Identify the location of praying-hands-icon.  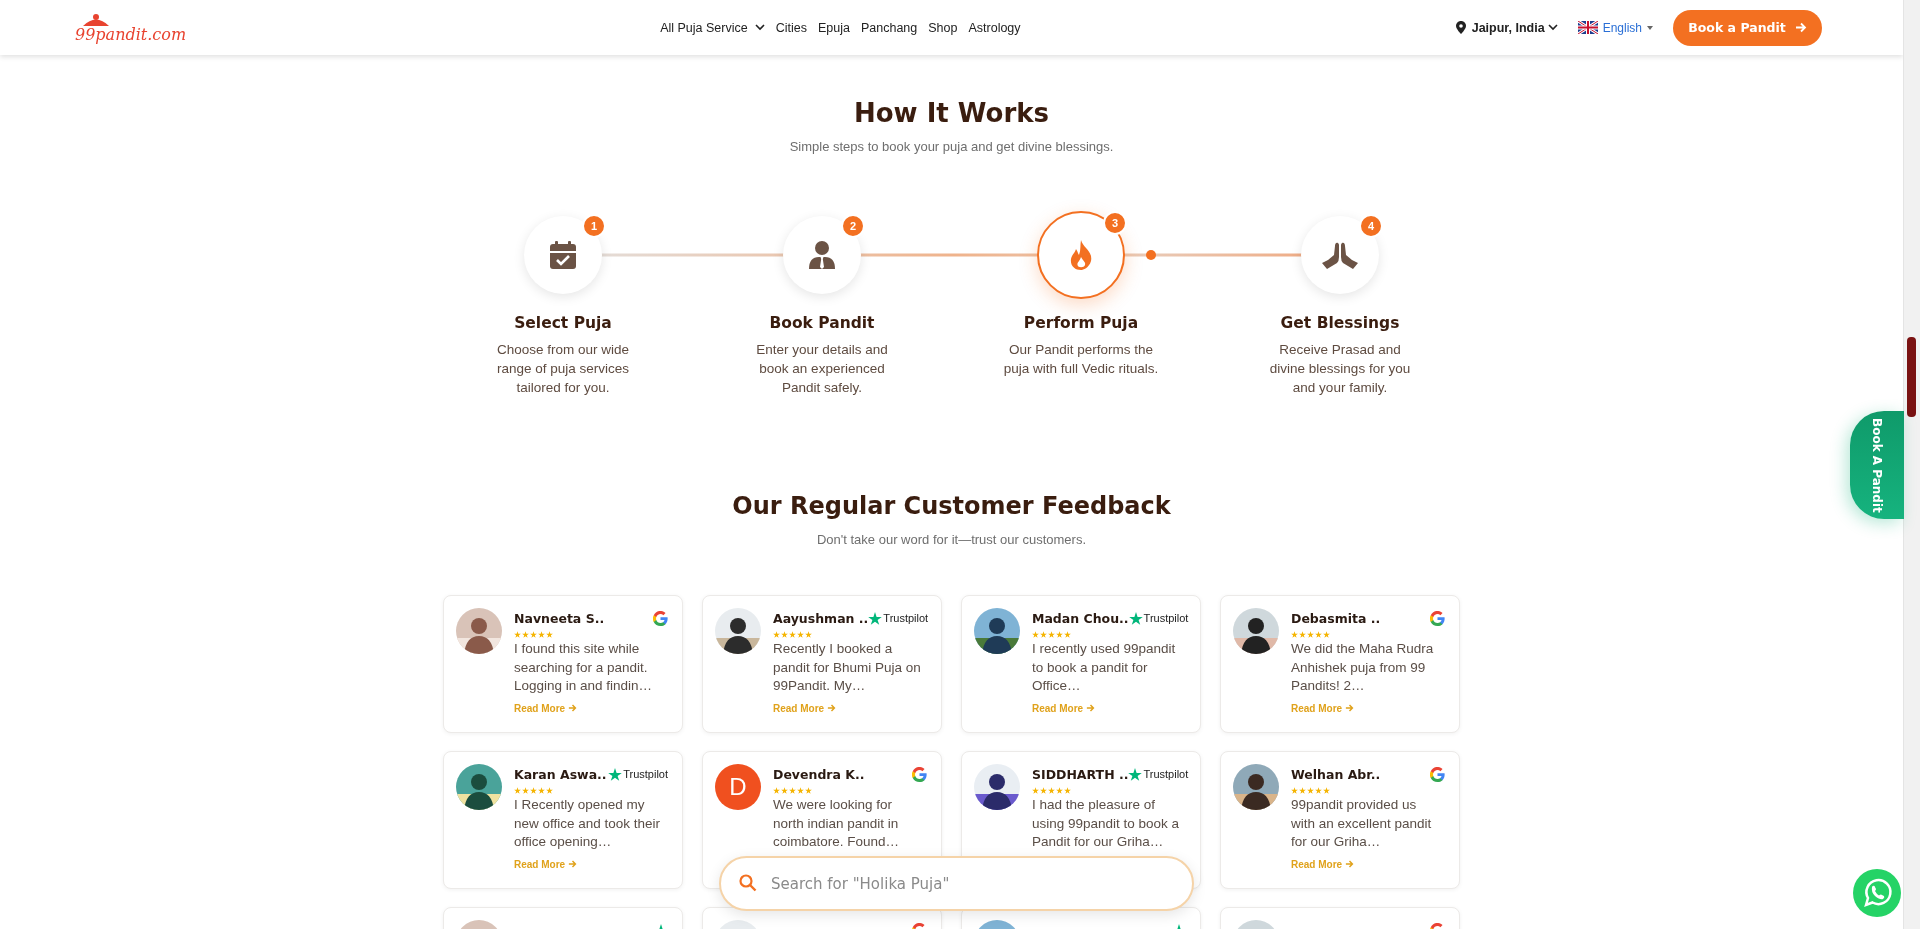
(1340, 255).